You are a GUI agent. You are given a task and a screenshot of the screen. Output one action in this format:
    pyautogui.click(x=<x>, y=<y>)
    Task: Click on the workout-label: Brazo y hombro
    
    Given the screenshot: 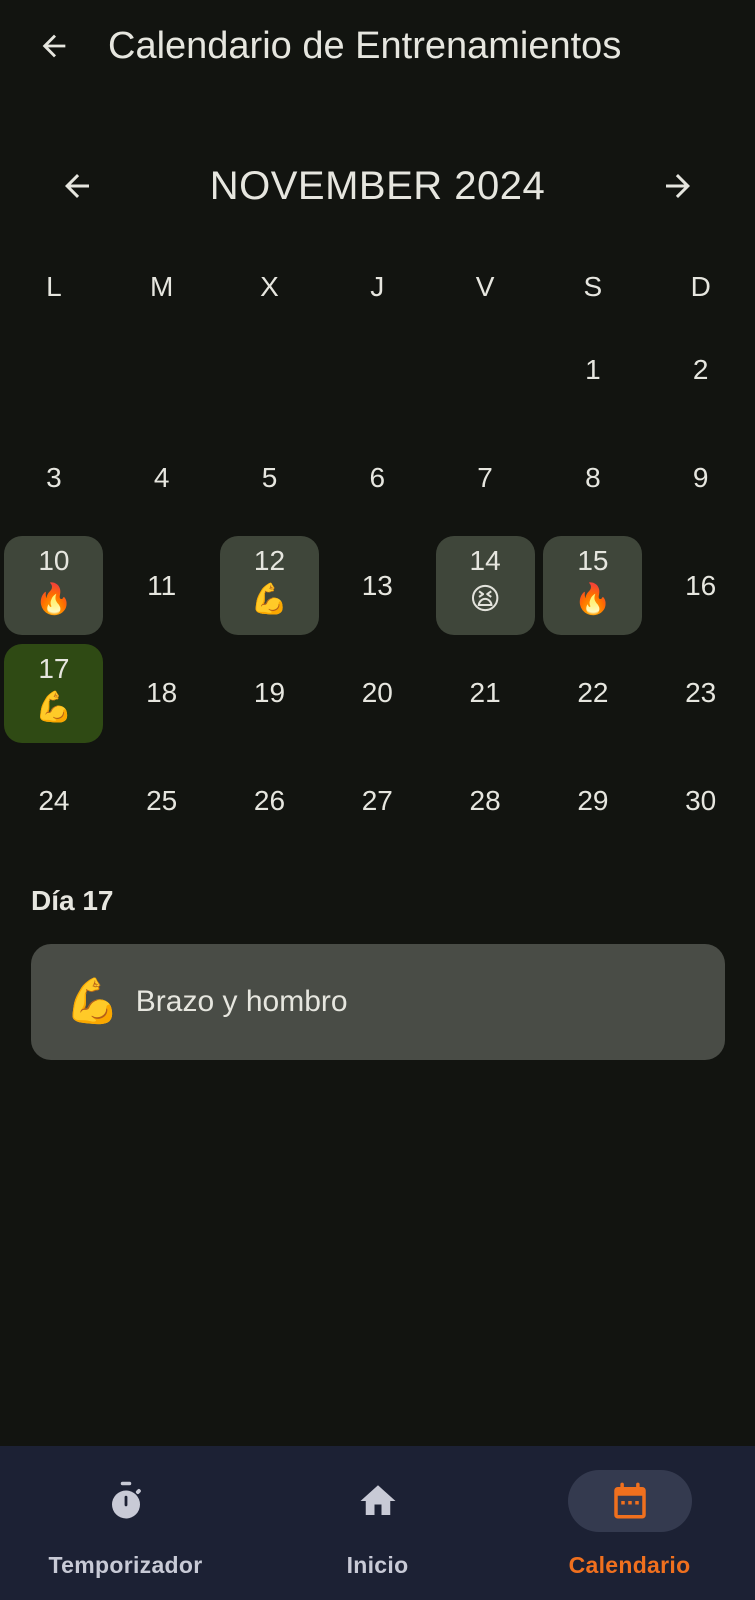 What is the action you would take?
    pyautogui.click(x=241, y=1001)
    